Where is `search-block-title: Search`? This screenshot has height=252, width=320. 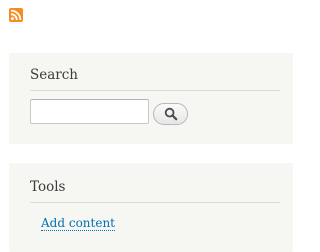 search-block-title: Search is located at coordinates (54, 75).